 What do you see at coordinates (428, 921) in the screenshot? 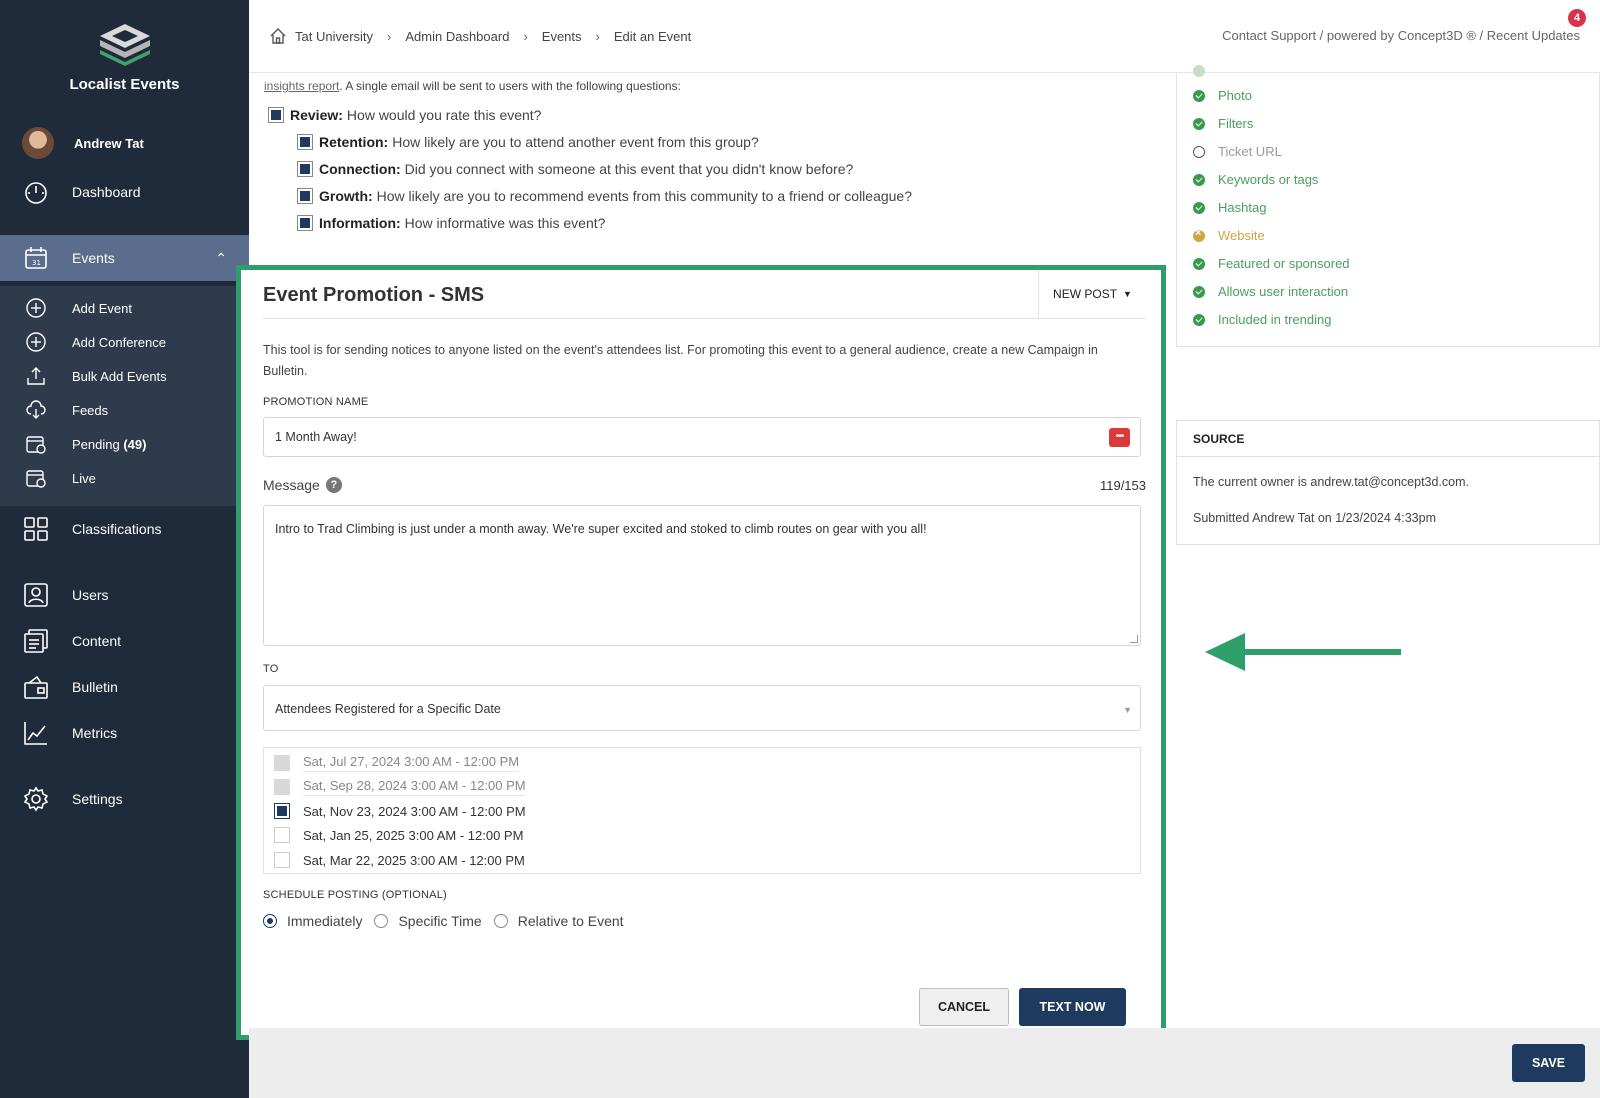
I see `radio-specific-time: Specific Time` at bounding box center [428, 921].